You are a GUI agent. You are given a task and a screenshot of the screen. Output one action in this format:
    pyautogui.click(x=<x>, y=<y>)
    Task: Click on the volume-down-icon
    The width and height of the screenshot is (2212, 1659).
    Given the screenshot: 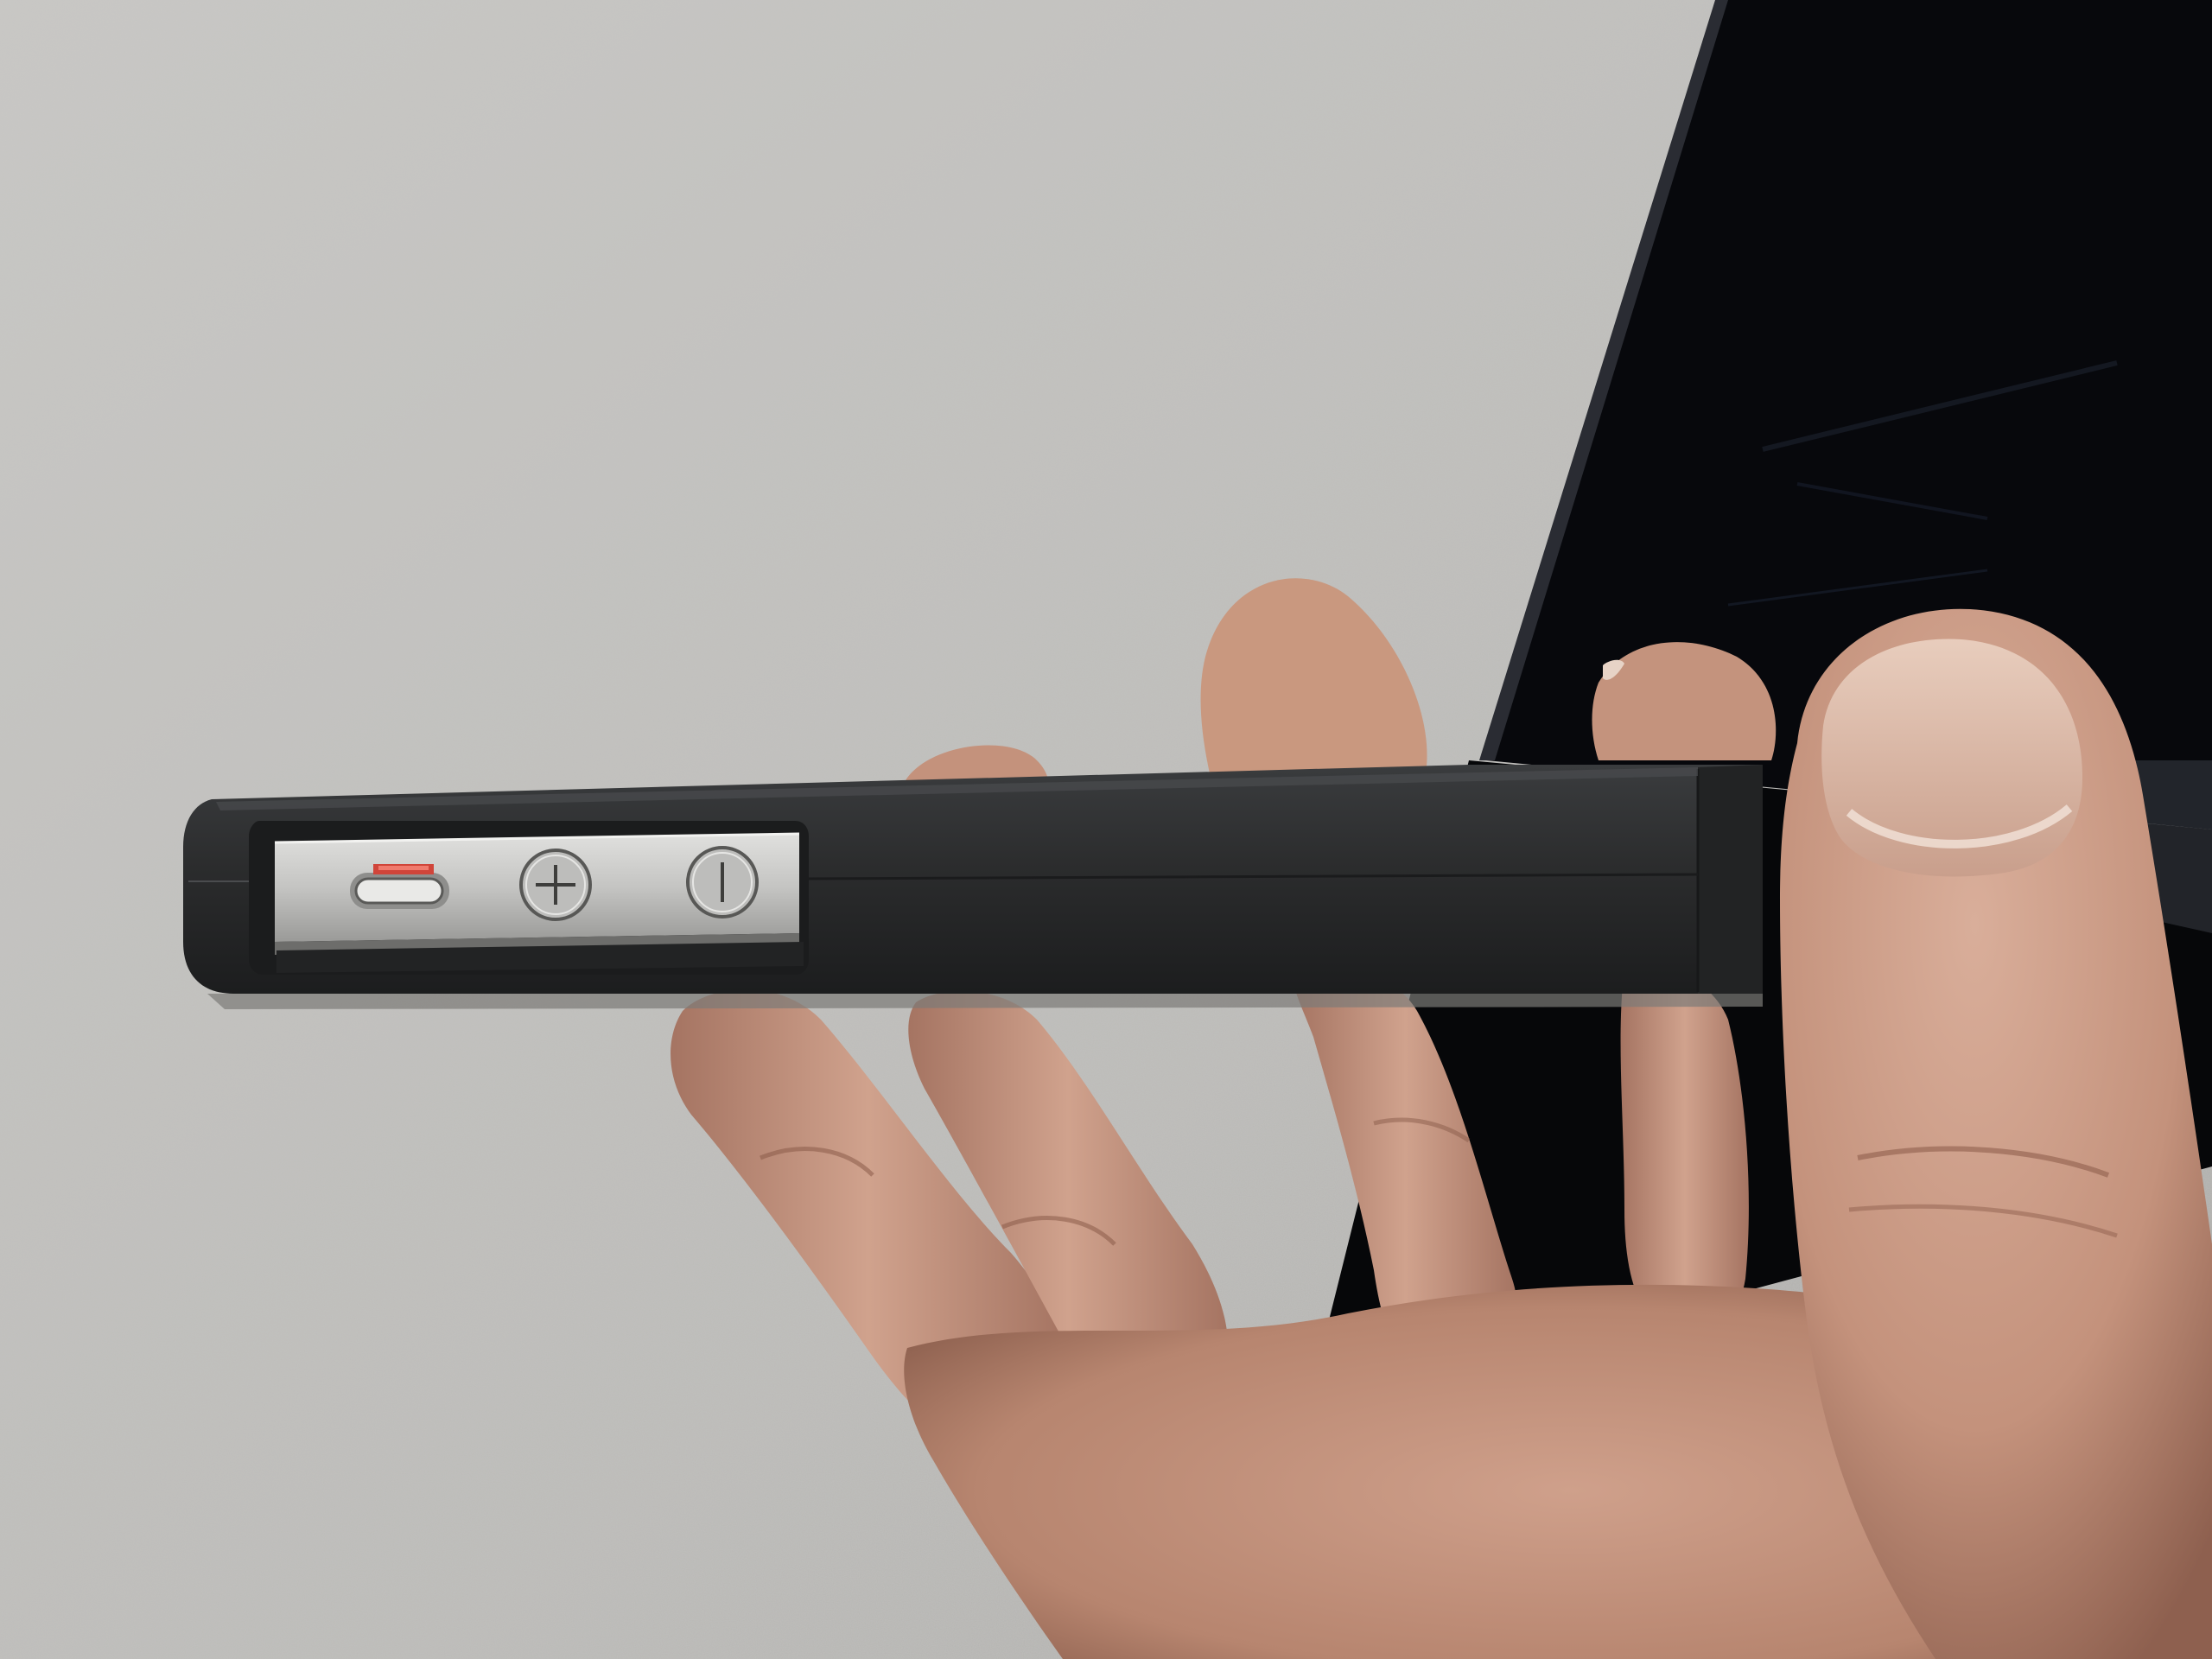 What is the action you would take?
    pyautogui.click(x=722, y=882)
    